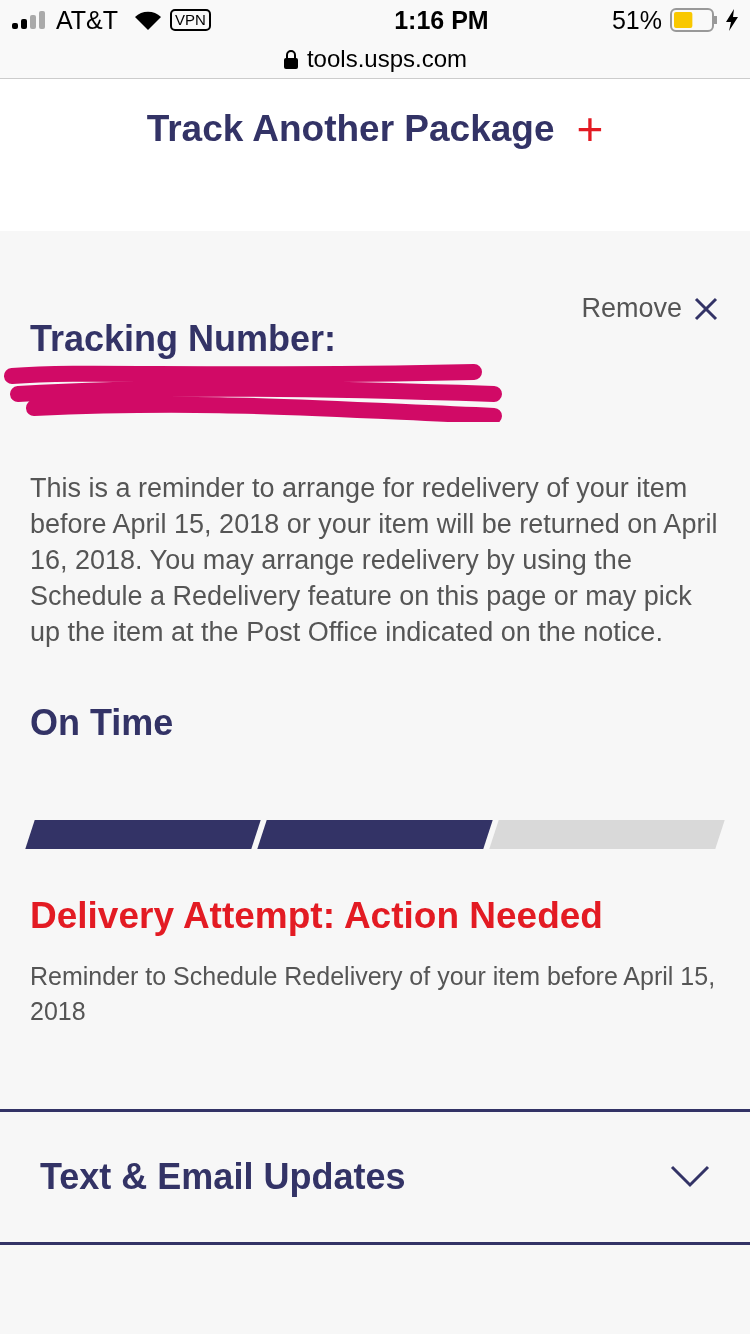 This screenshot has height=1334, width=750. Describe the element at coordinates (373, 994) in the screenshot. I see `status-detail: Reminder to Schedule Redelivery of your item before April 15, 2018` at that location.